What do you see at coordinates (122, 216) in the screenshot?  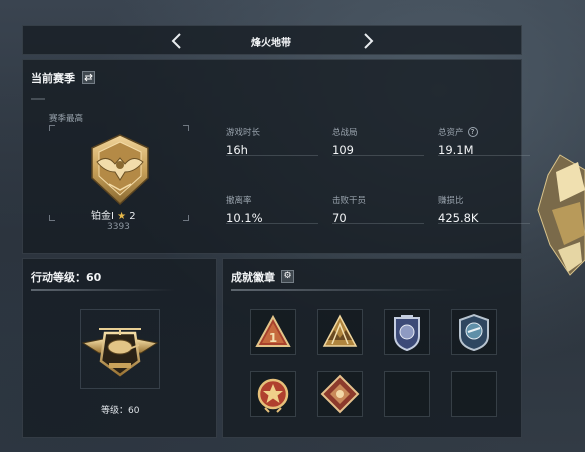 I see `star-icon: ★` at bounding box center [122, 216].